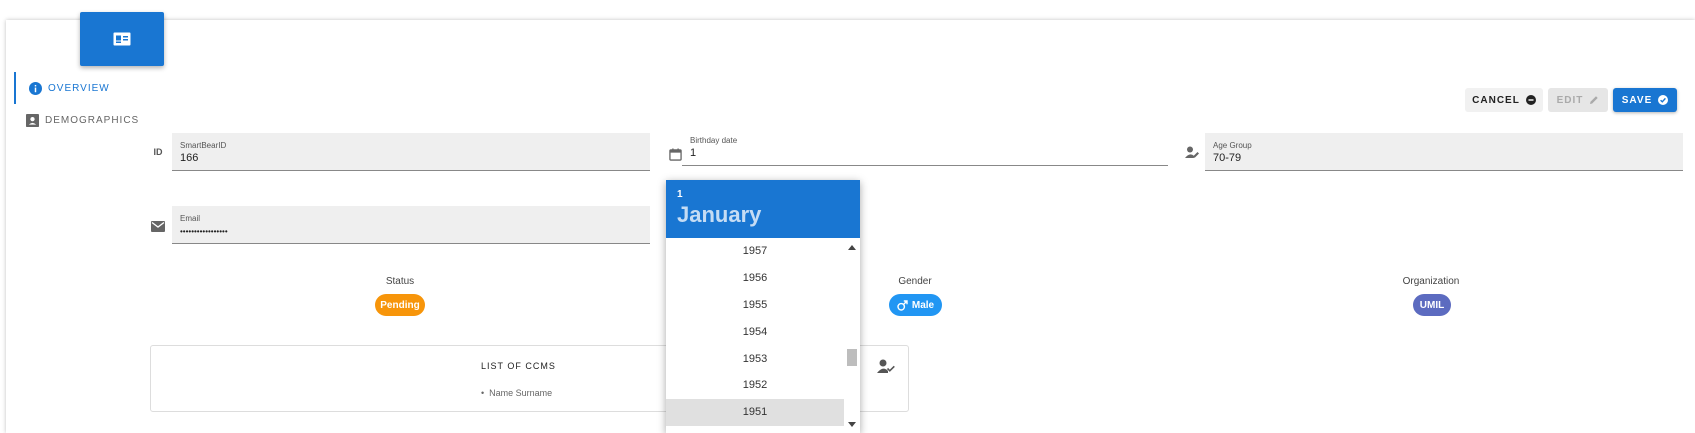 The height and width of the screenshot is (433, 1695). What do you see at coordinates (518, 366) in the screenshot?
I see `ccms-title: LIST OF CCMS` at bounding box center [518, 366].